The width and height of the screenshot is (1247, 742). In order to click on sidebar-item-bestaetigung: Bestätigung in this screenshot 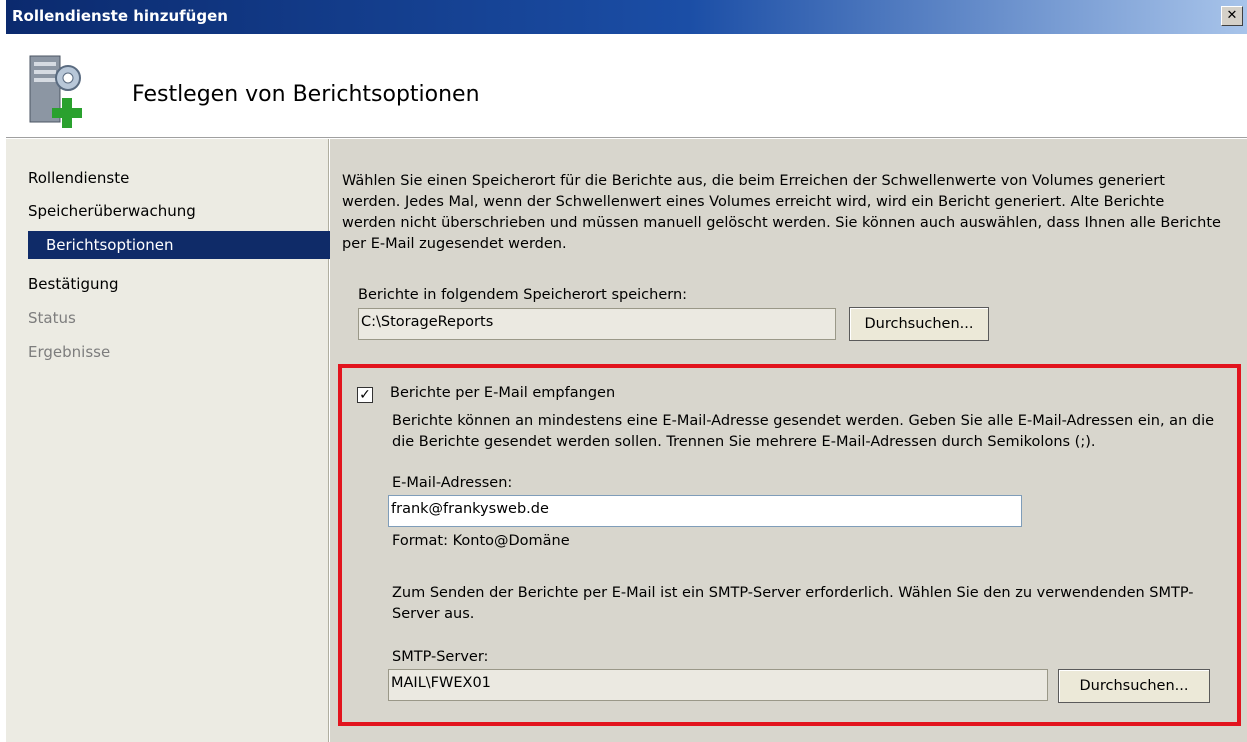, I will do `click(73, 284)`.